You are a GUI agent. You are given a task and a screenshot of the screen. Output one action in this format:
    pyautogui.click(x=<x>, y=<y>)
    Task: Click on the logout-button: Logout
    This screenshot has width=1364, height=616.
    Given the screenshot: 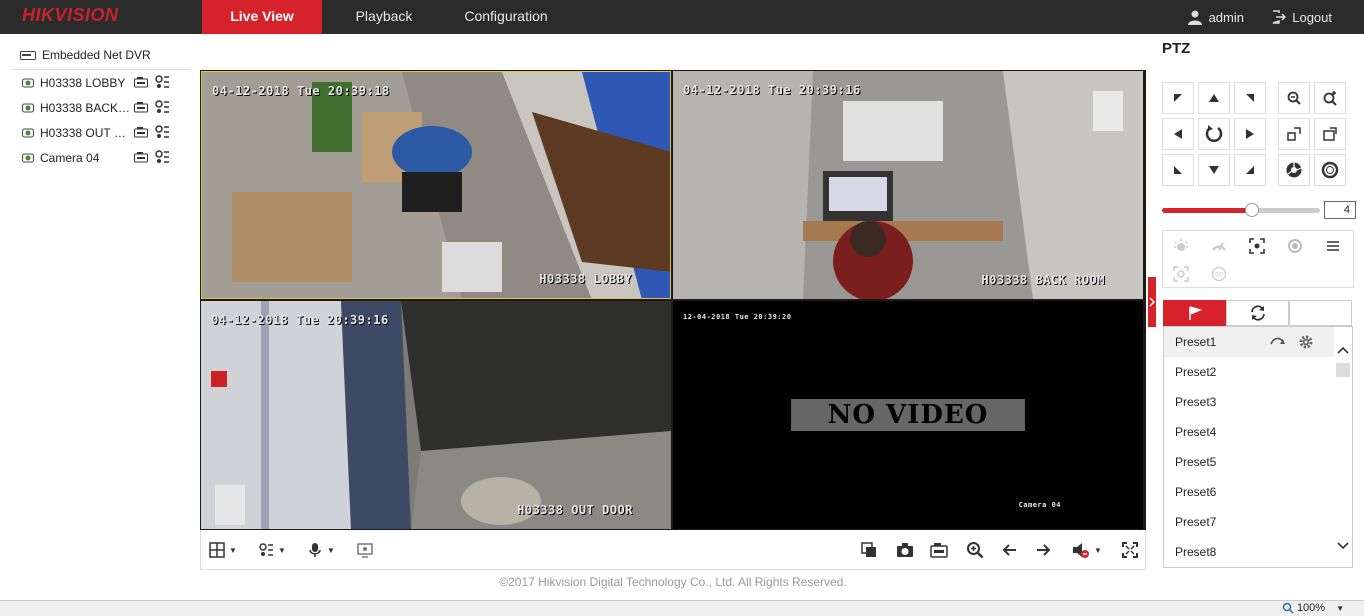 What is the action you would take?
    pyautogui.click(x=1302, y=17)
    